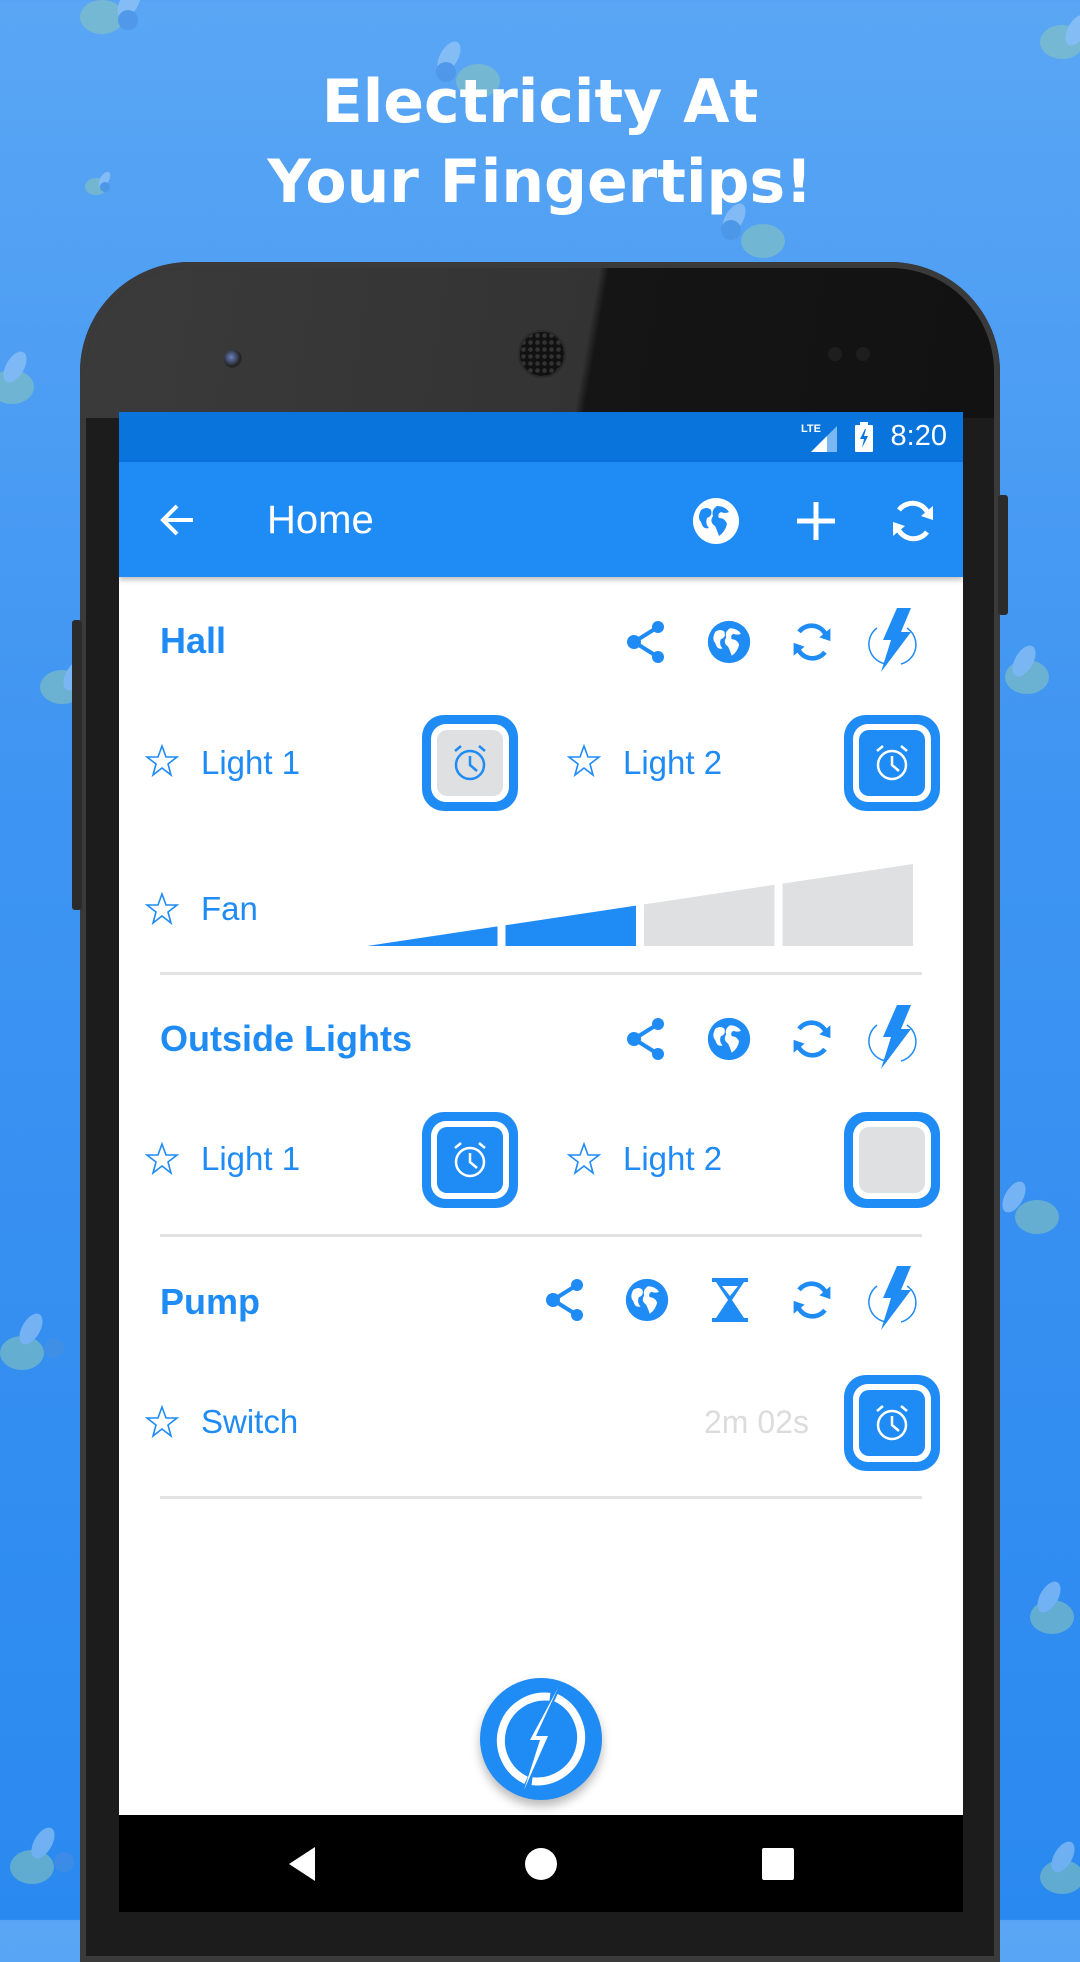  Describe the element at coordinates (864, 439) in the screenshot. I see `battery-charging-icon` at that location.